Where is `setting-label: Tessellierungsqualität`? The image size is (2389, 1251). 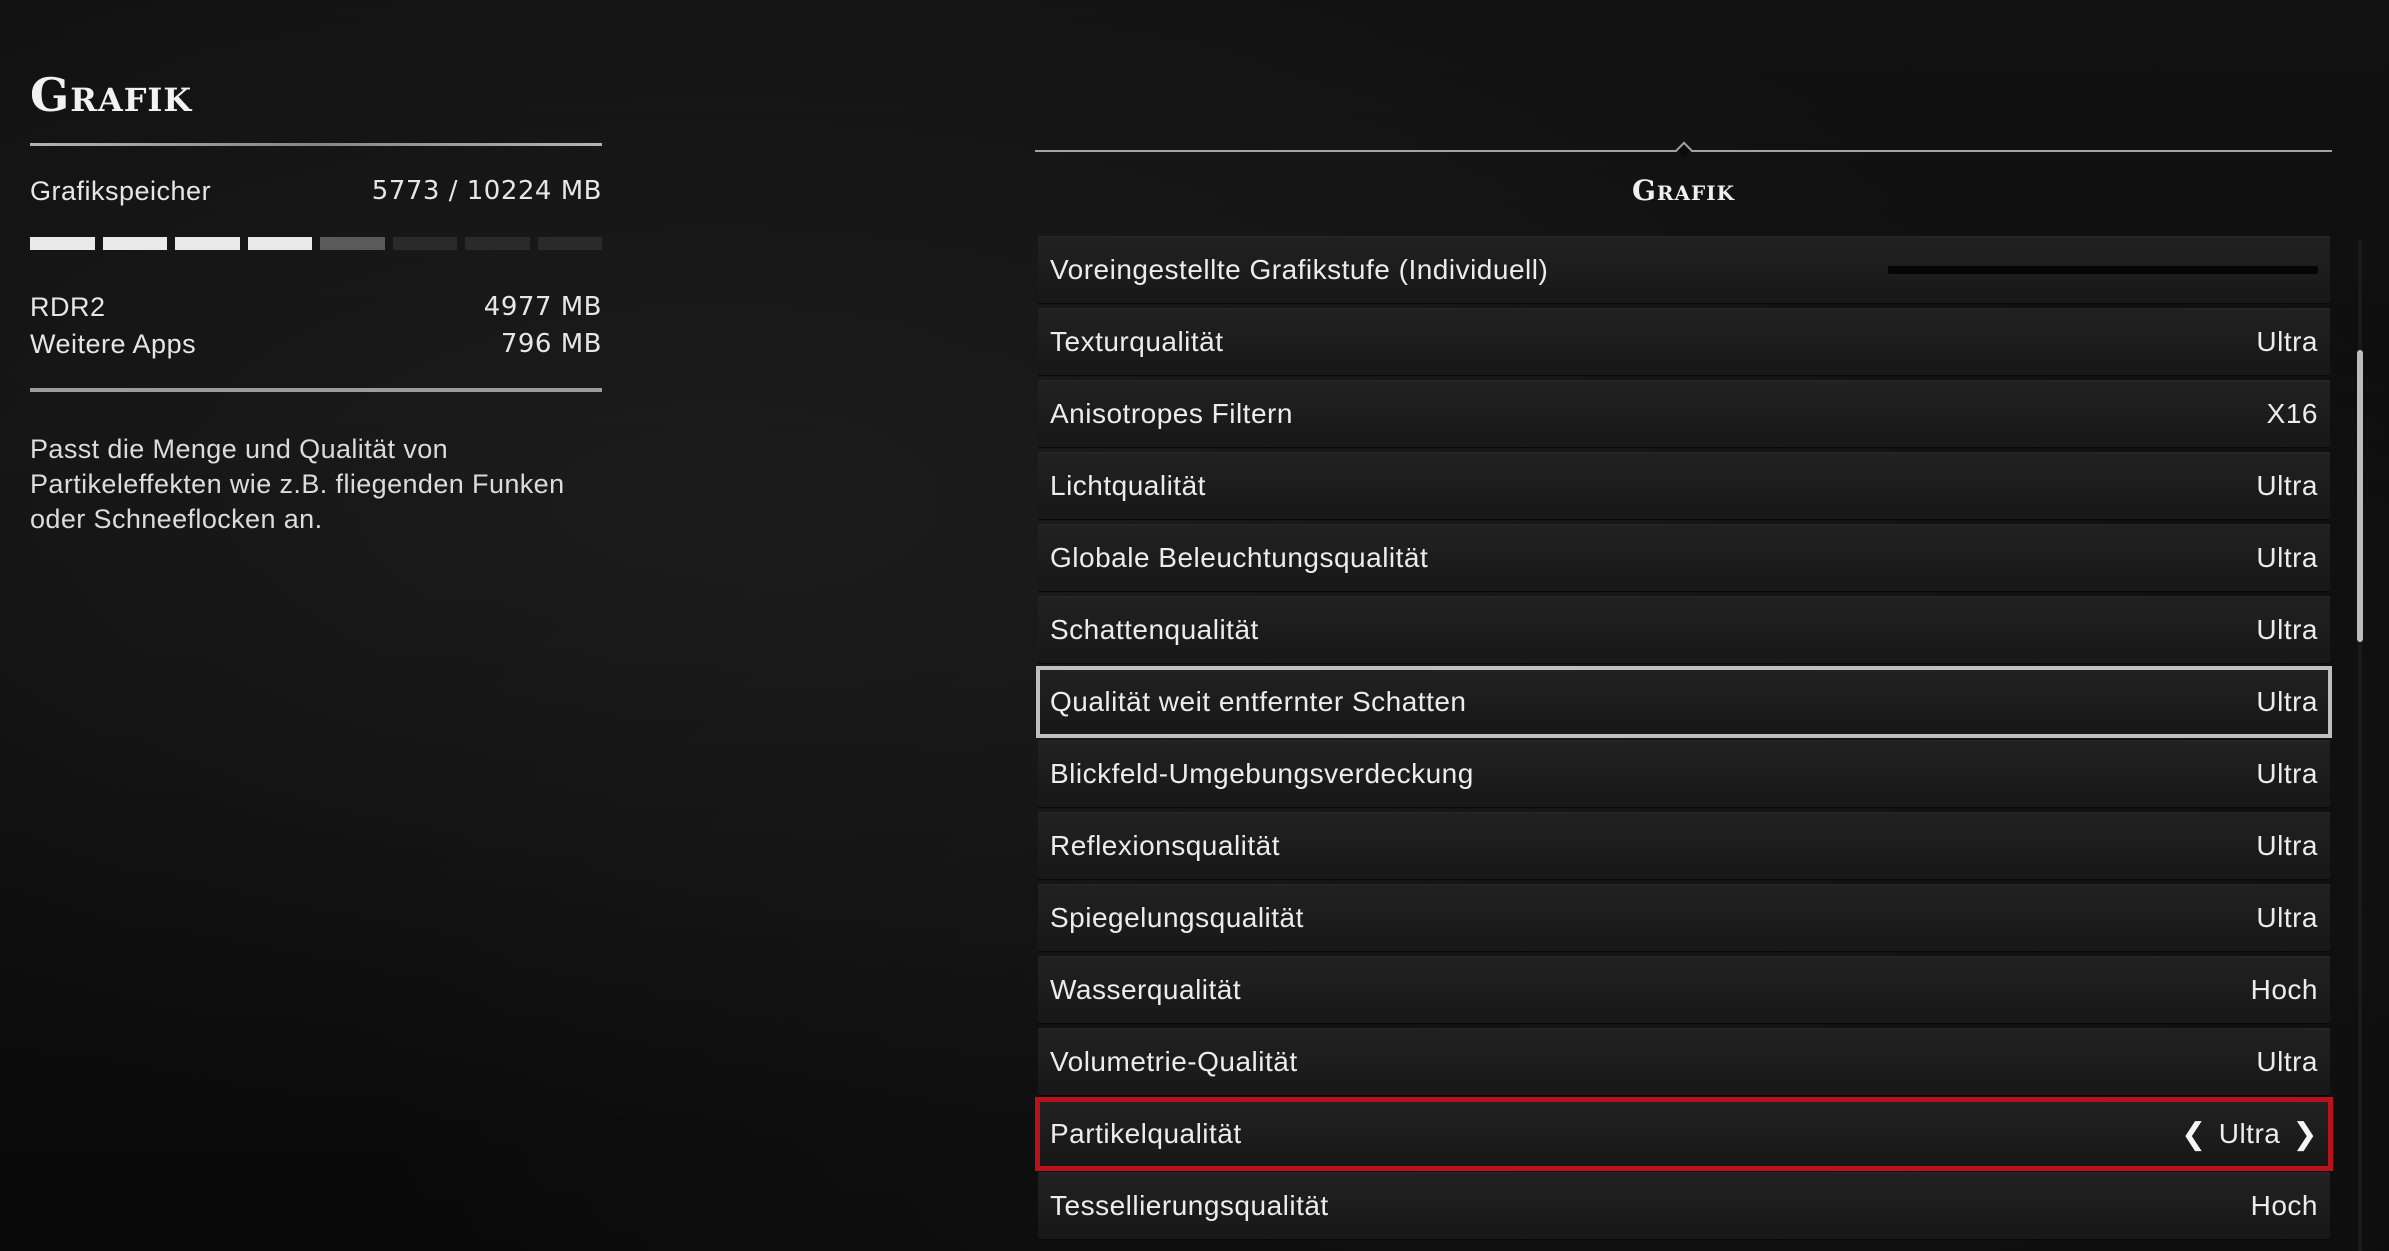
setting-label: Tessellierungsqualität is located at coordinates (1189, 1205).